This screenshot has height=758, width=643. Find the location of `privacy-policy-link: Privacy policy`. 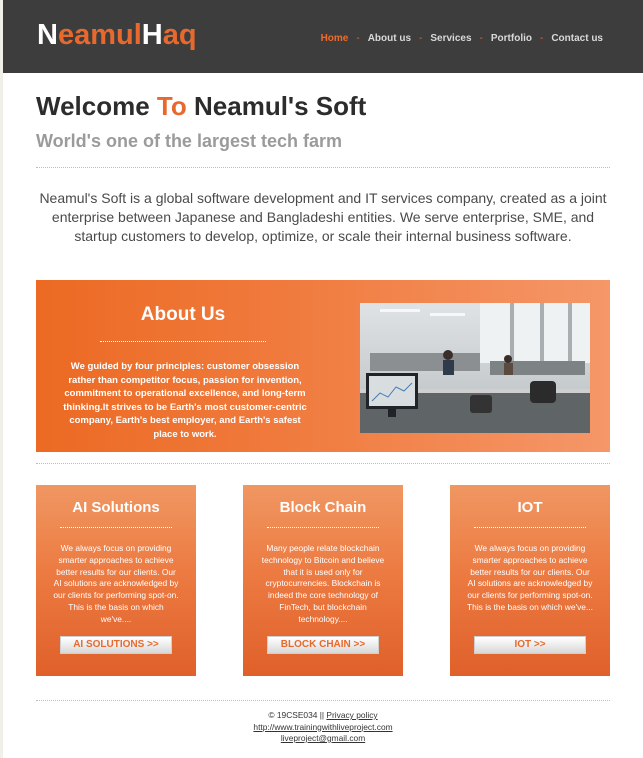

privacy-policy-link: Privacy policy is located at coordinates (351, 715).